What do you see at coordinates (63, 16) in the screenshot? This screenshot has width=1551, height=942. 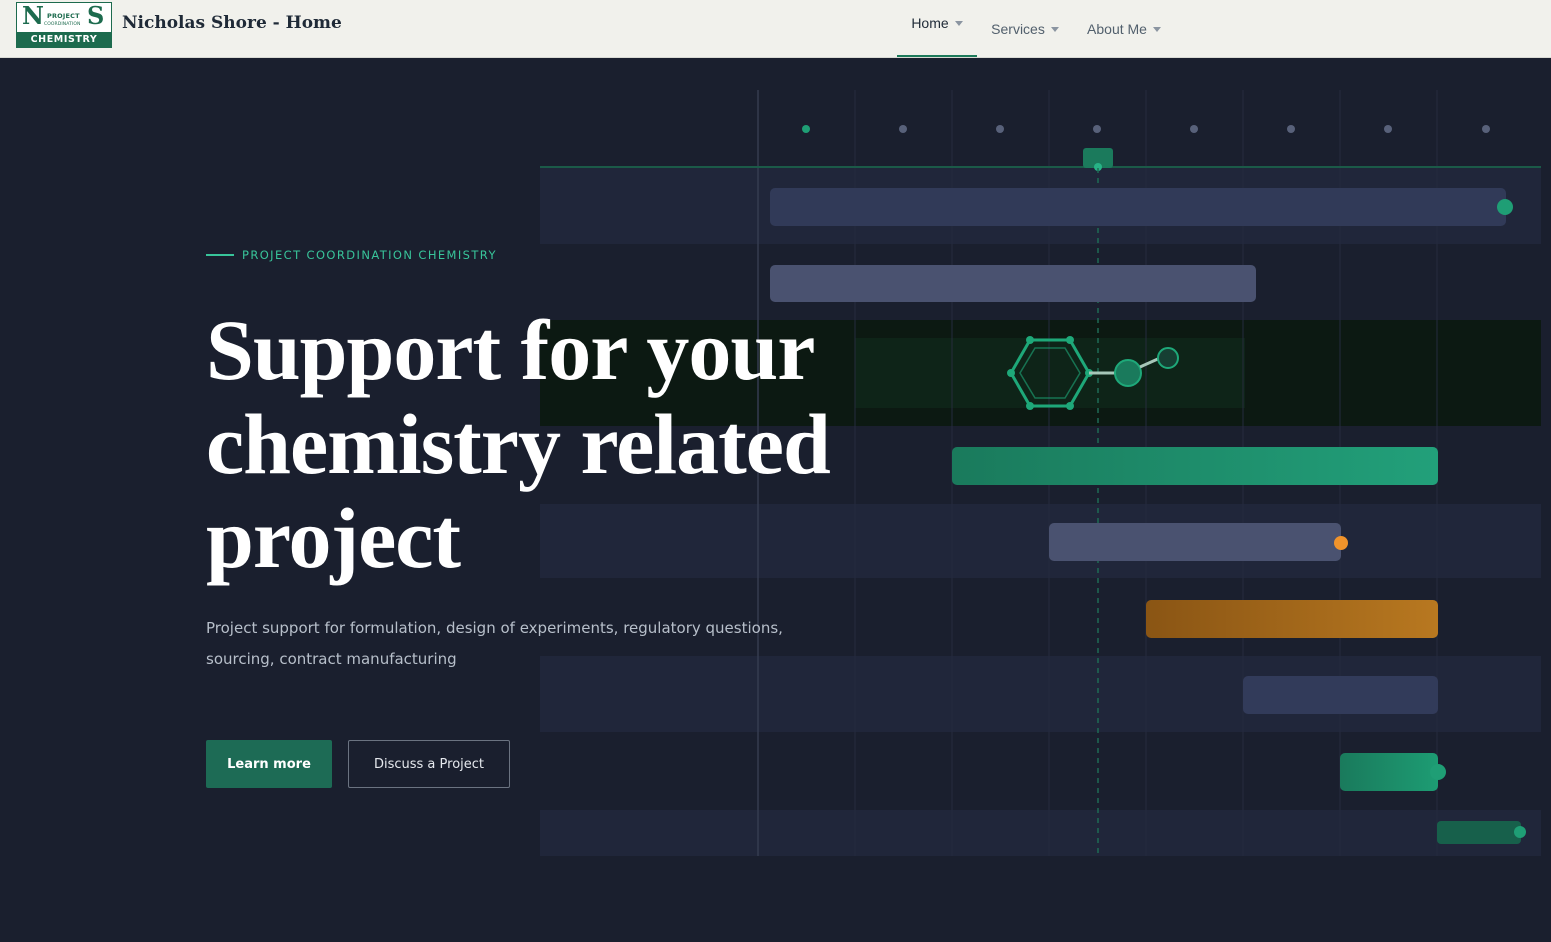 I see `logo-line-project: PROJECT` at bounding box center [63, 16].